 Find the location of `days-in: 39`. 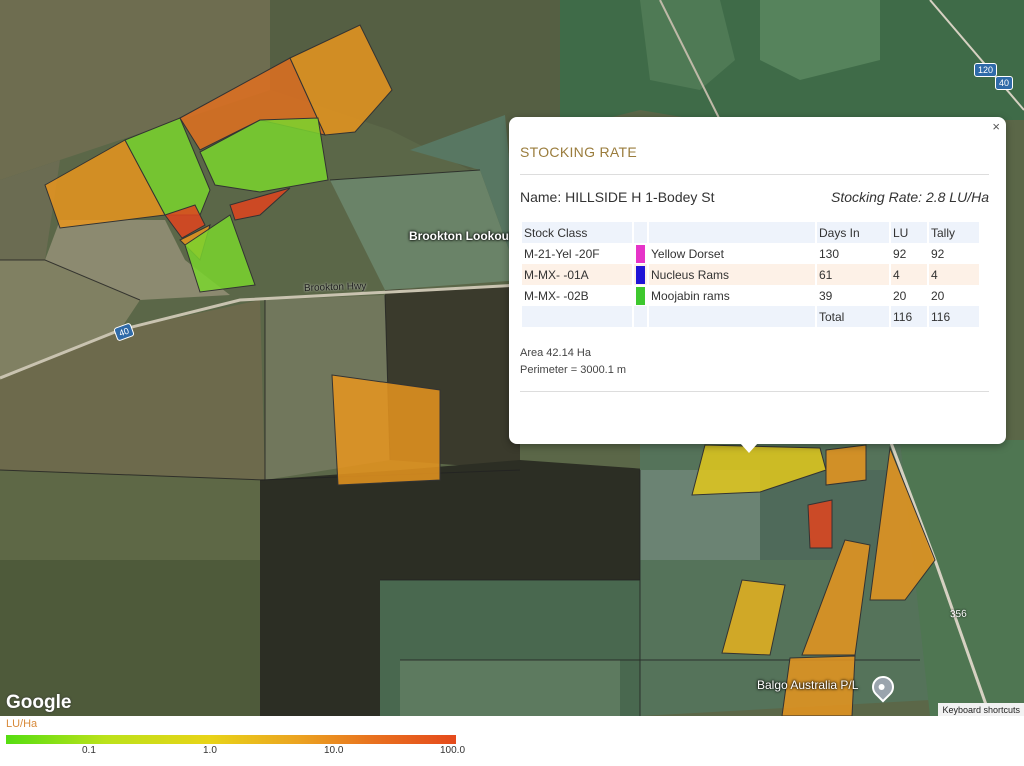

days-in: 39 is located at coordinates (853, 295).